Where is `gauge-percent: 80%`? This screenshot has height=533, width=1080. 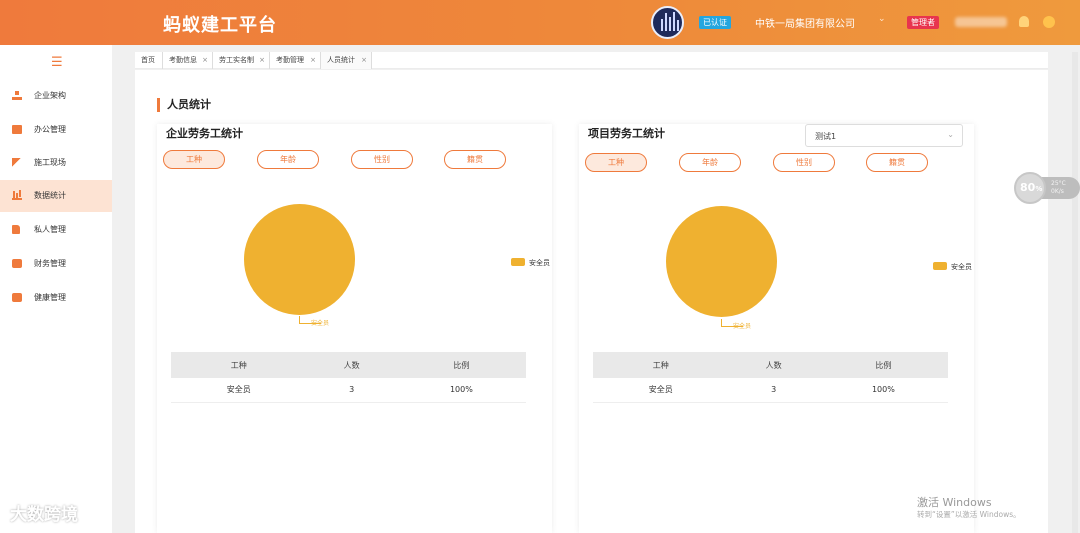 gauge-percent: 80% is located at coordinates (1031, 187).